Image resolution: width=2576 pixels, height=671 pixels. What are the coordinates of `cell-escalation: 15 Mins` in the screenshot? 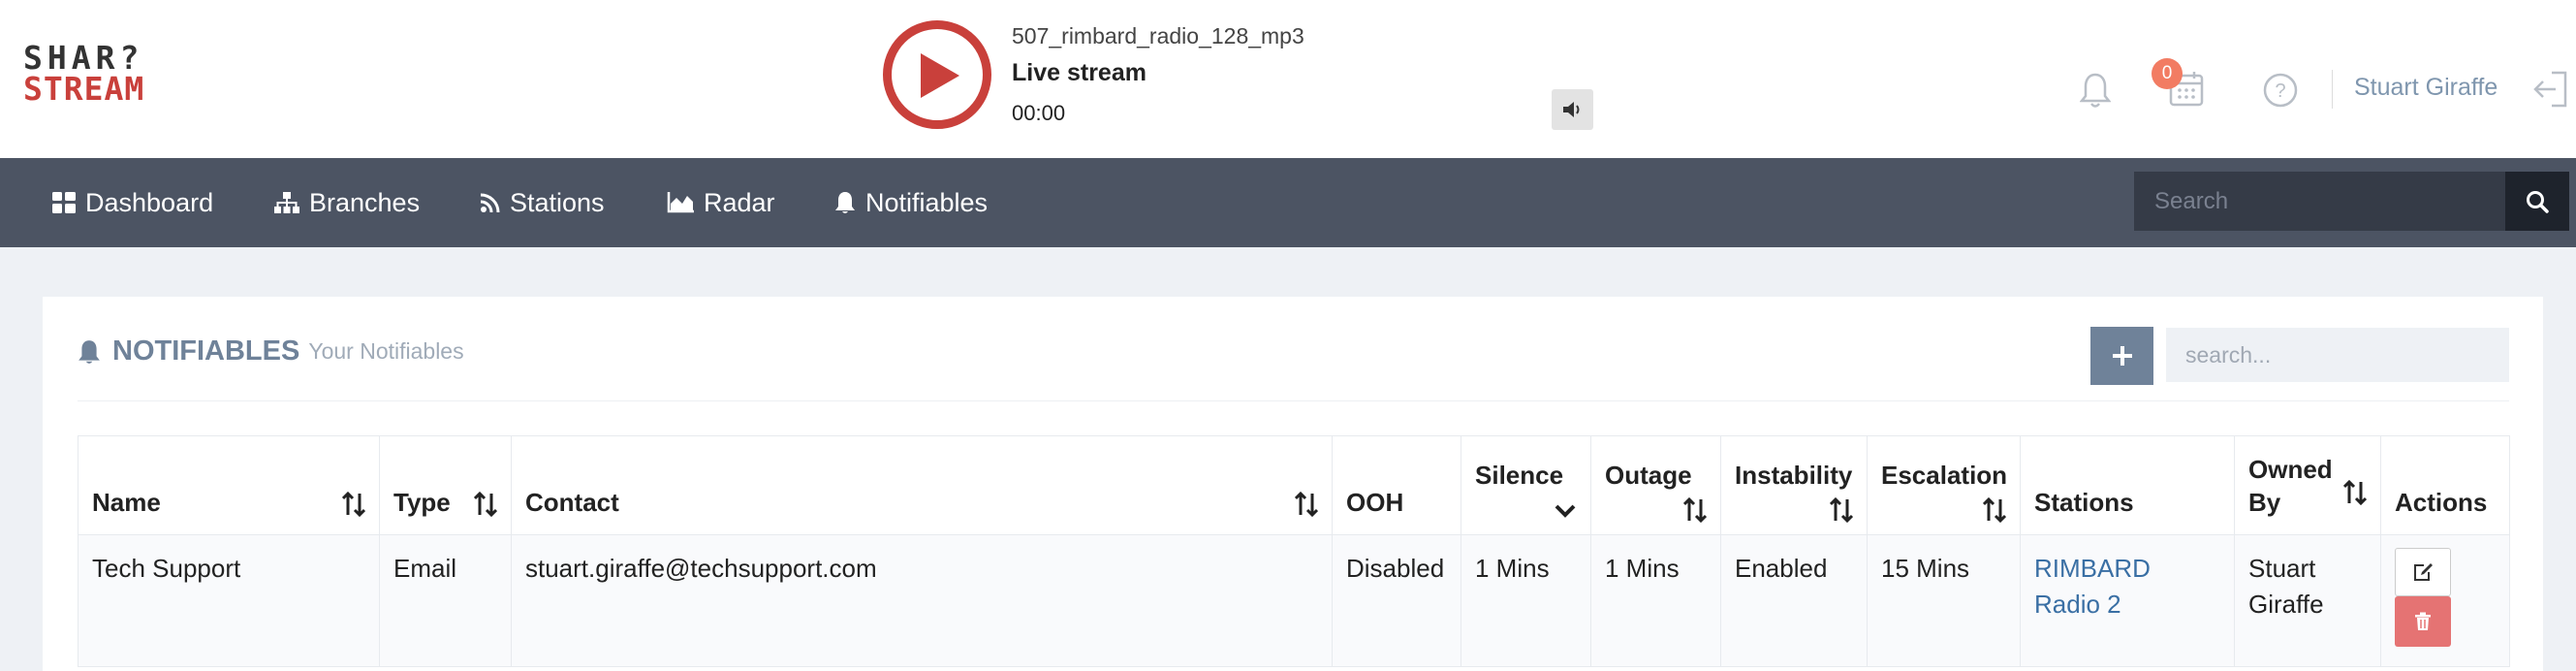 It's located at (1944, 600).